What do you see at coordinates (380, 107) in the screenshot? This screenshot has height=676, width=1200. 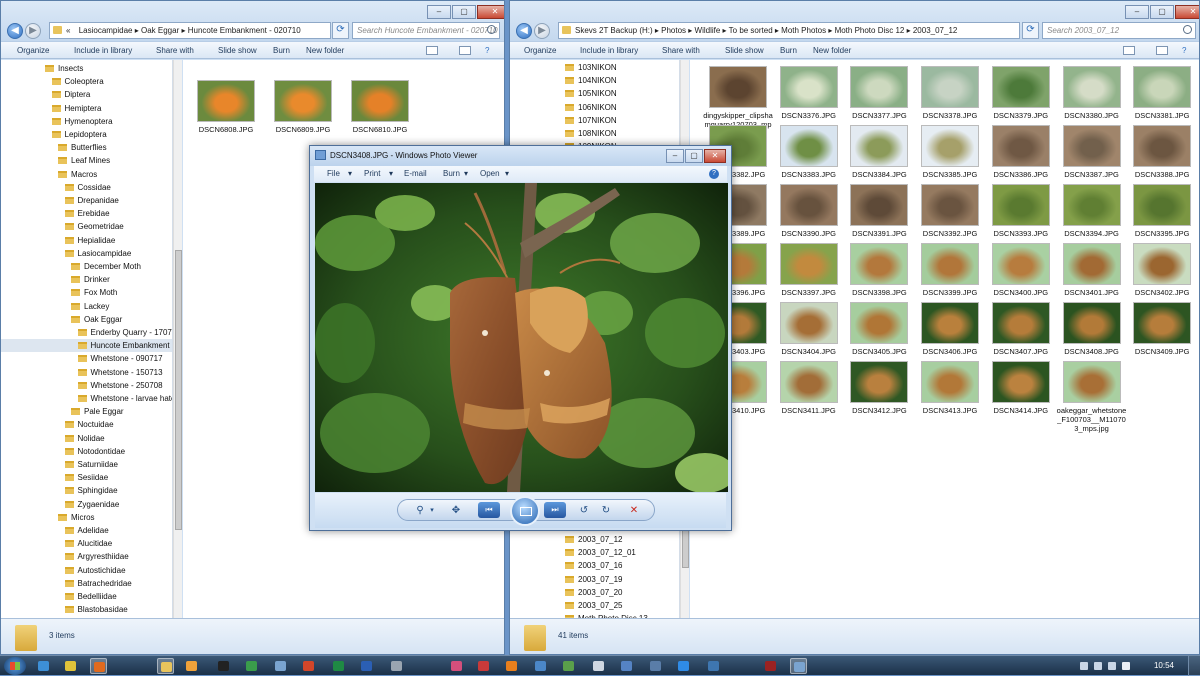 I see `file-thumbnail: DSCN6810.JPG` at bounding box center [380, 107].